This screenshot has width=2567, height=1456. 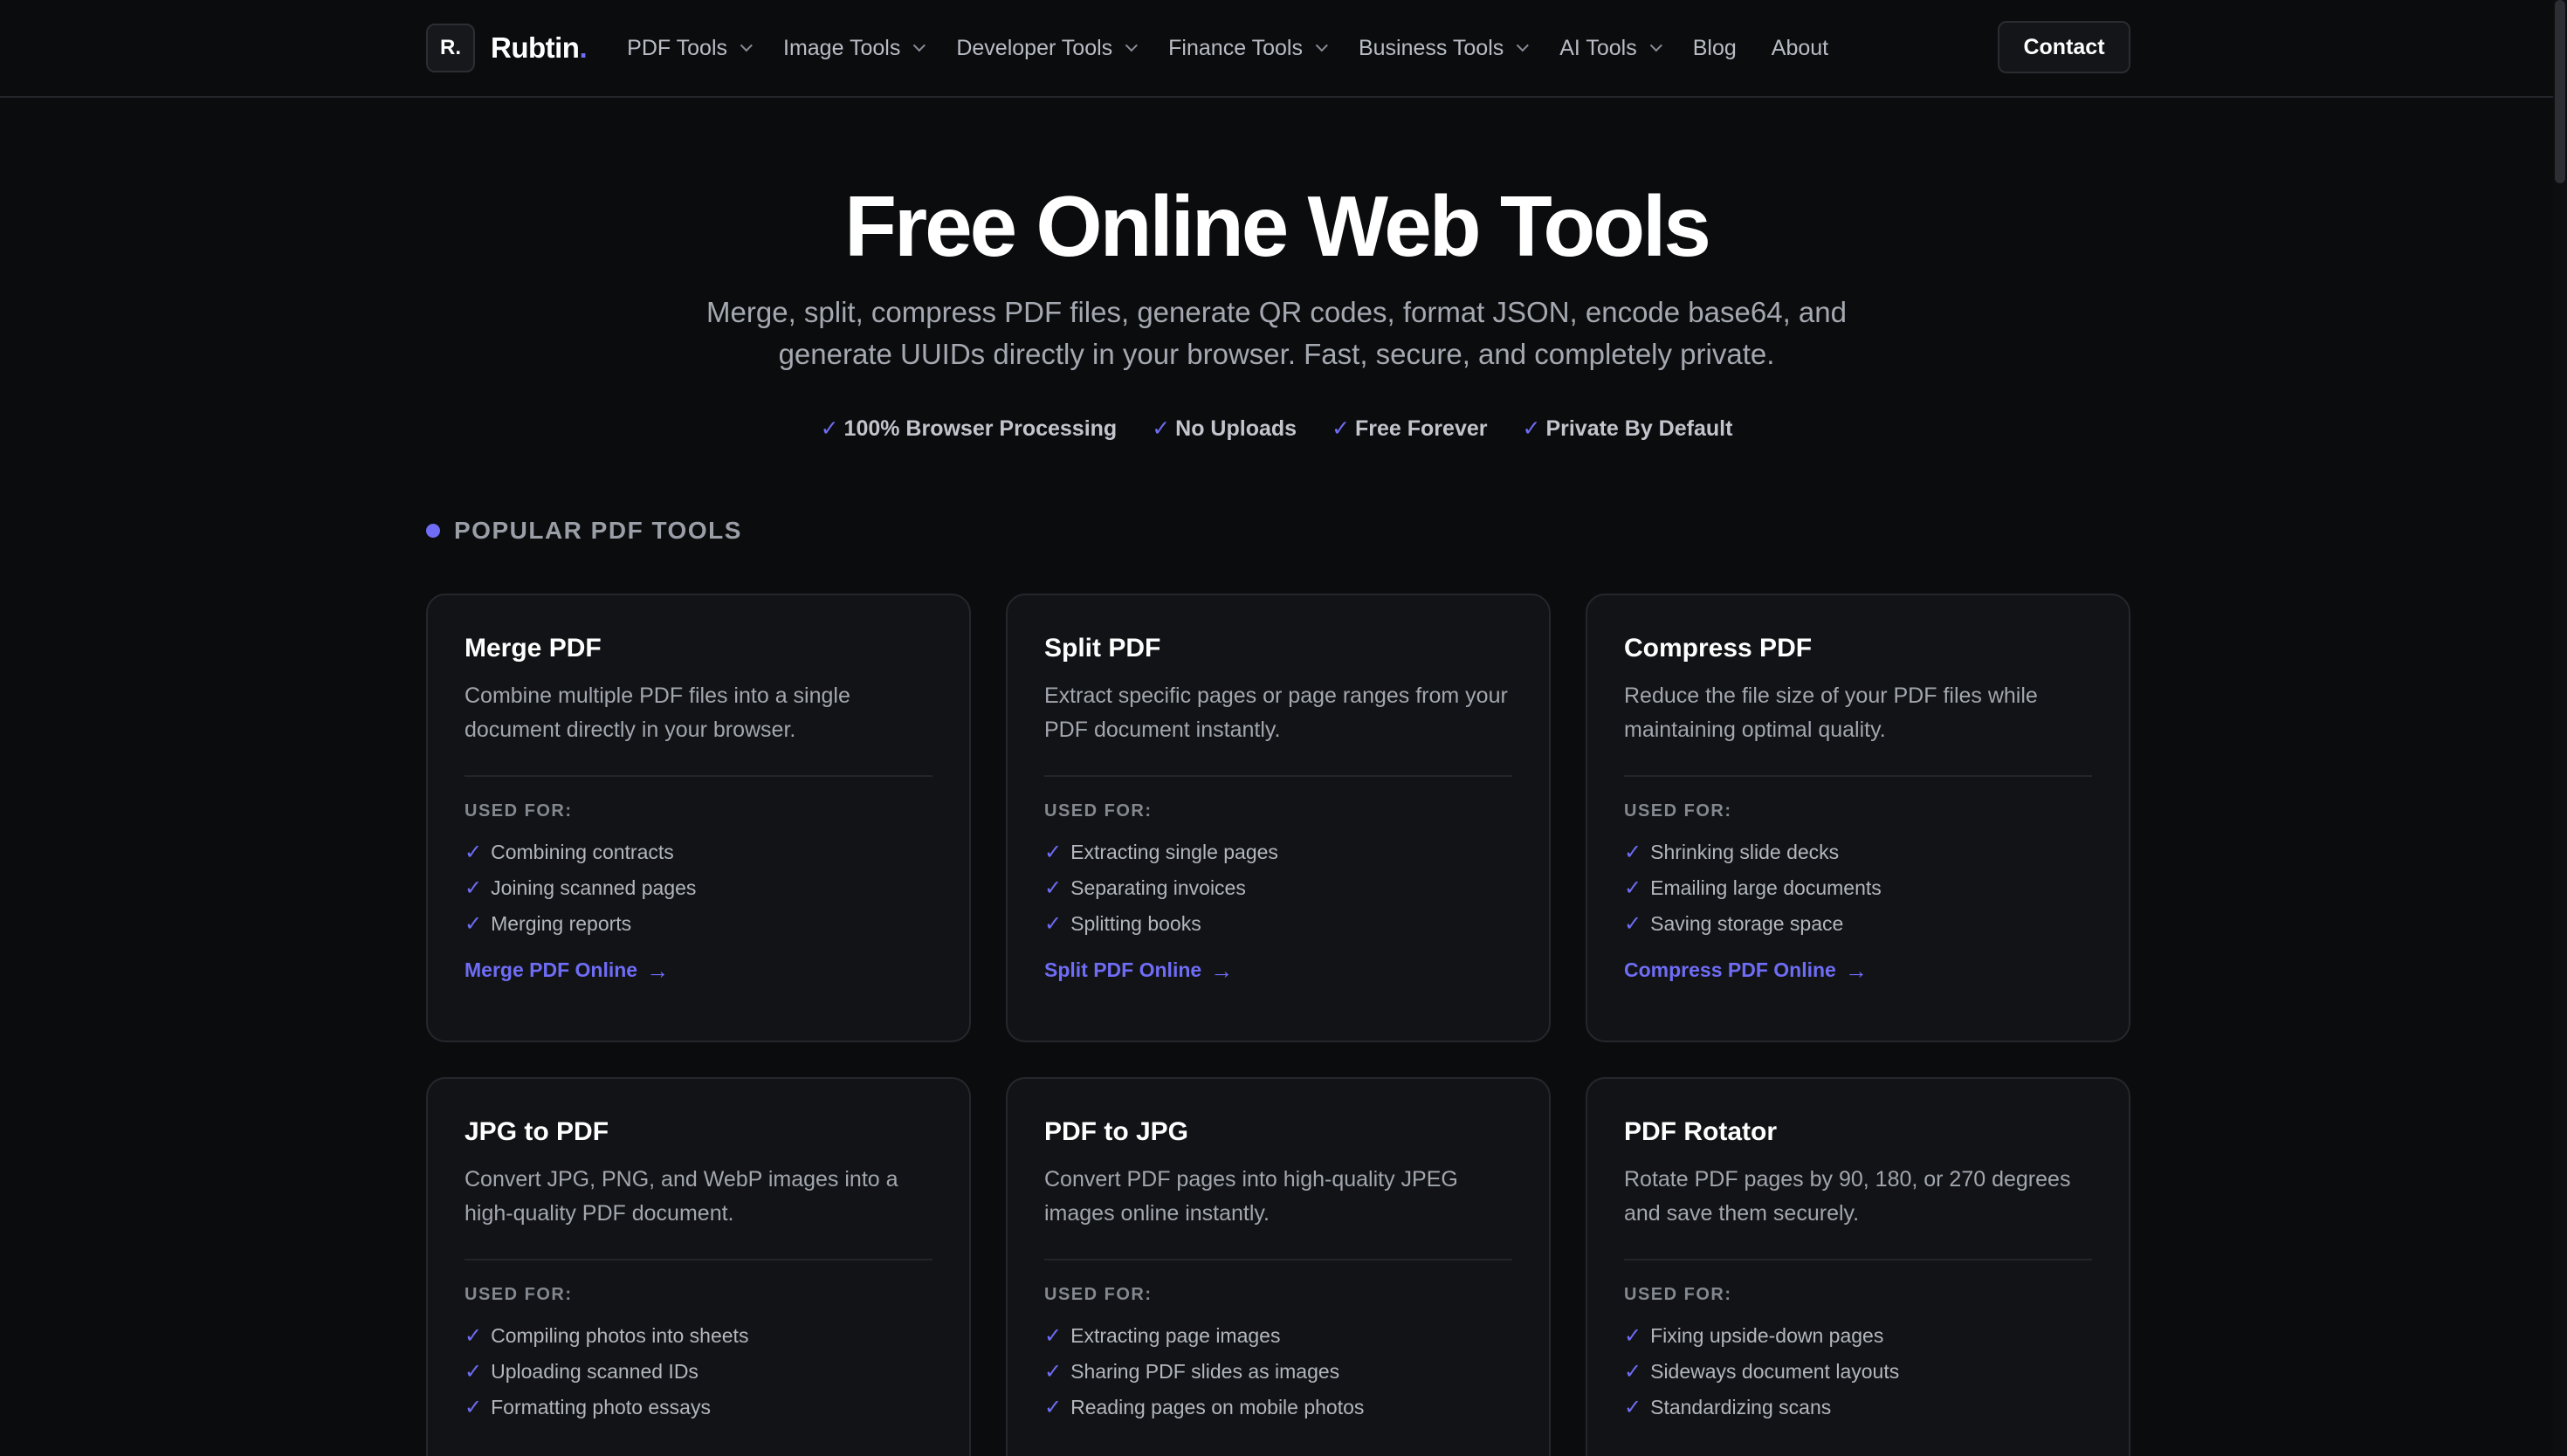 What do you see at coordinates (1248, 48) in the screenshot?
I see `nav-finance-tools: Finance Tools` at bounding box center [1248, 48].